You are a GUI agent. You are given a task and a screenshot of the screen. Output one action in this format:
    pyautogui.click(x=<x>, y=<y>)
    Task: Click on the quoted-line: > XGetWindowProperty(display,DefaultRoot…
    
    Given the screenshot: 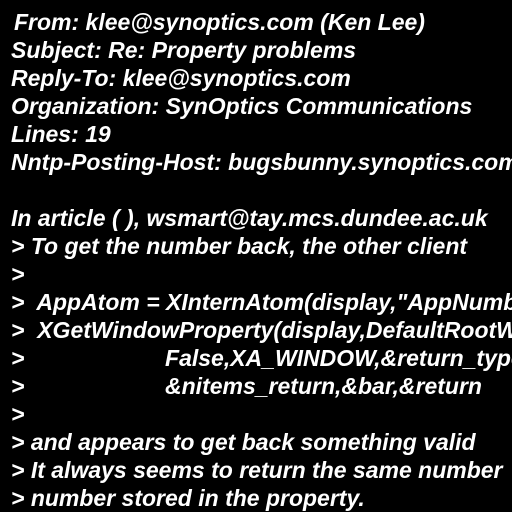 What is the action you would take?
    pyautogui.click(x=261, y=330)
    